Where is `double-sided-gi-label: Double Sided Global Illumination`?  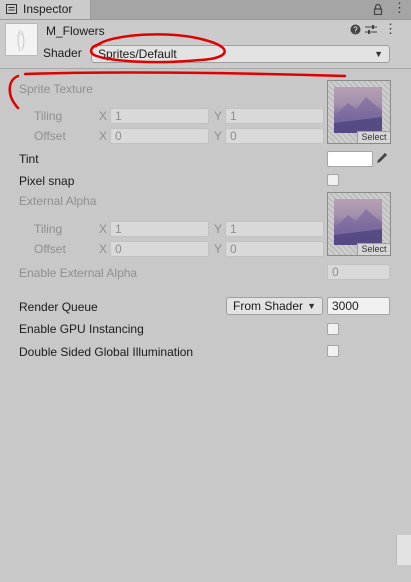
double-sided-gi-label: Double Sided Global Illumination is located at coordinates (106, 352).